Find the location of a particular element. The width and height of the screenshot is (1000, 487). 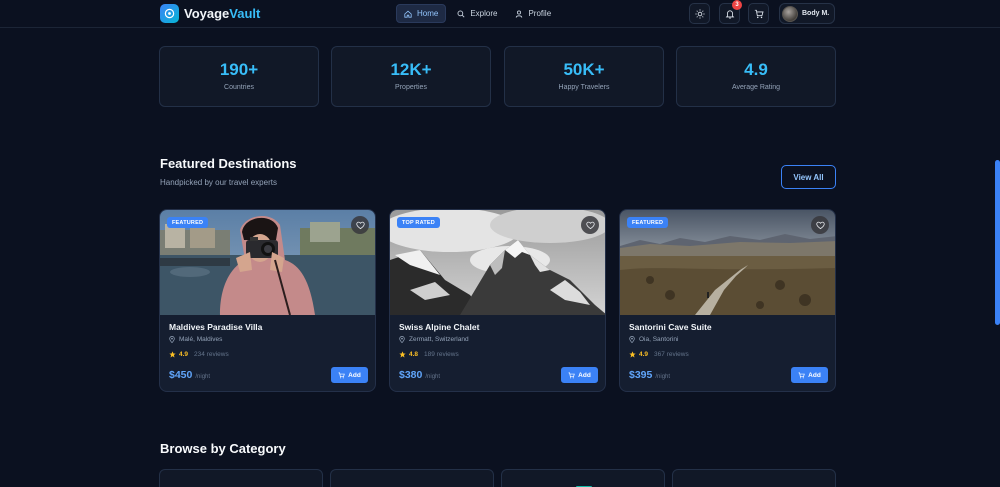

notification-badge: 3 is located at coordinates (737, 5).